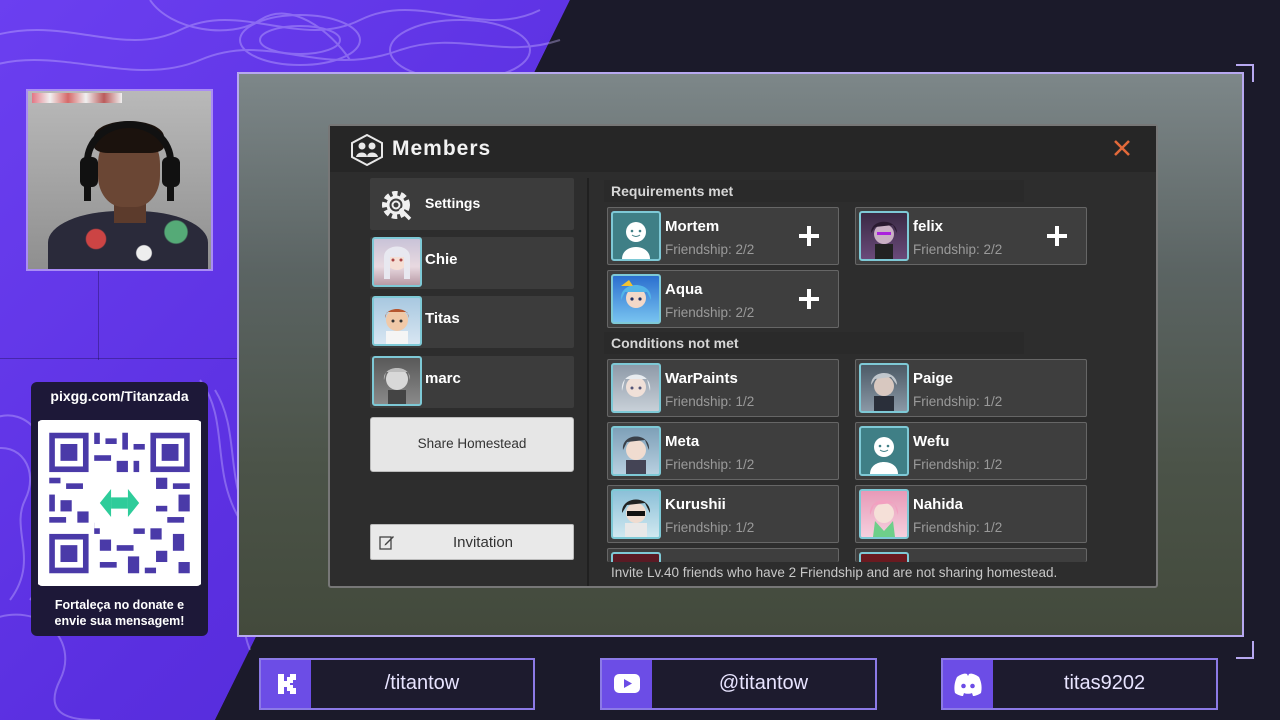  Describe the element at coordinates (682, 441) in the screenshot. I see `friend-name: Meta` at that location.